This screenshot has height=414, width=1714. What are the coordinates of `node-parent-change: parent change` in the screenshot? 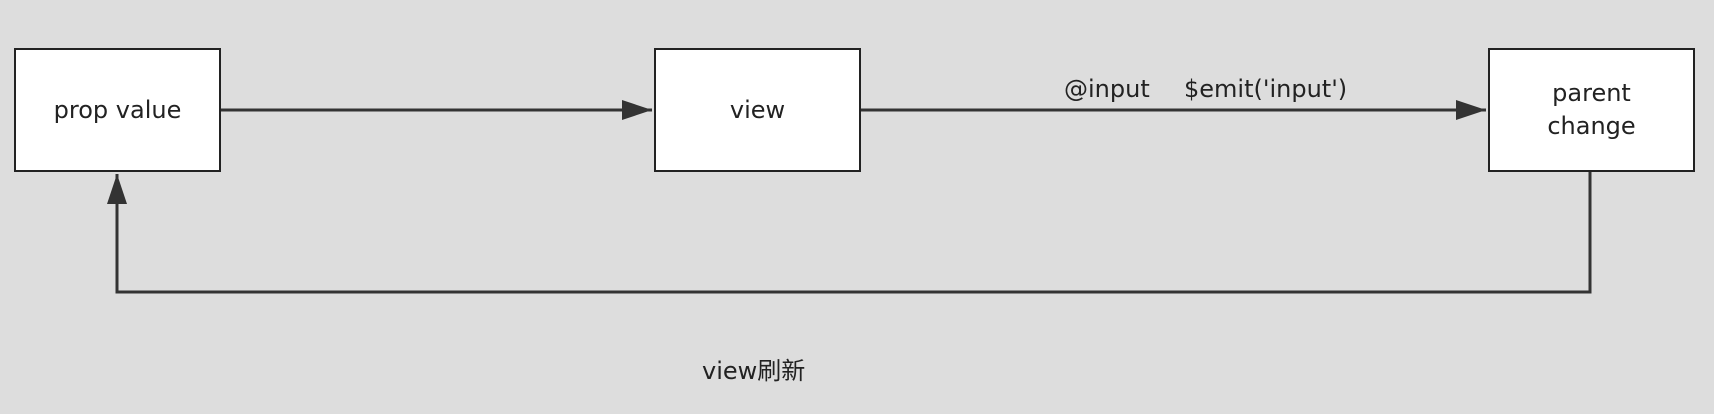 It's located at (1591, 110).